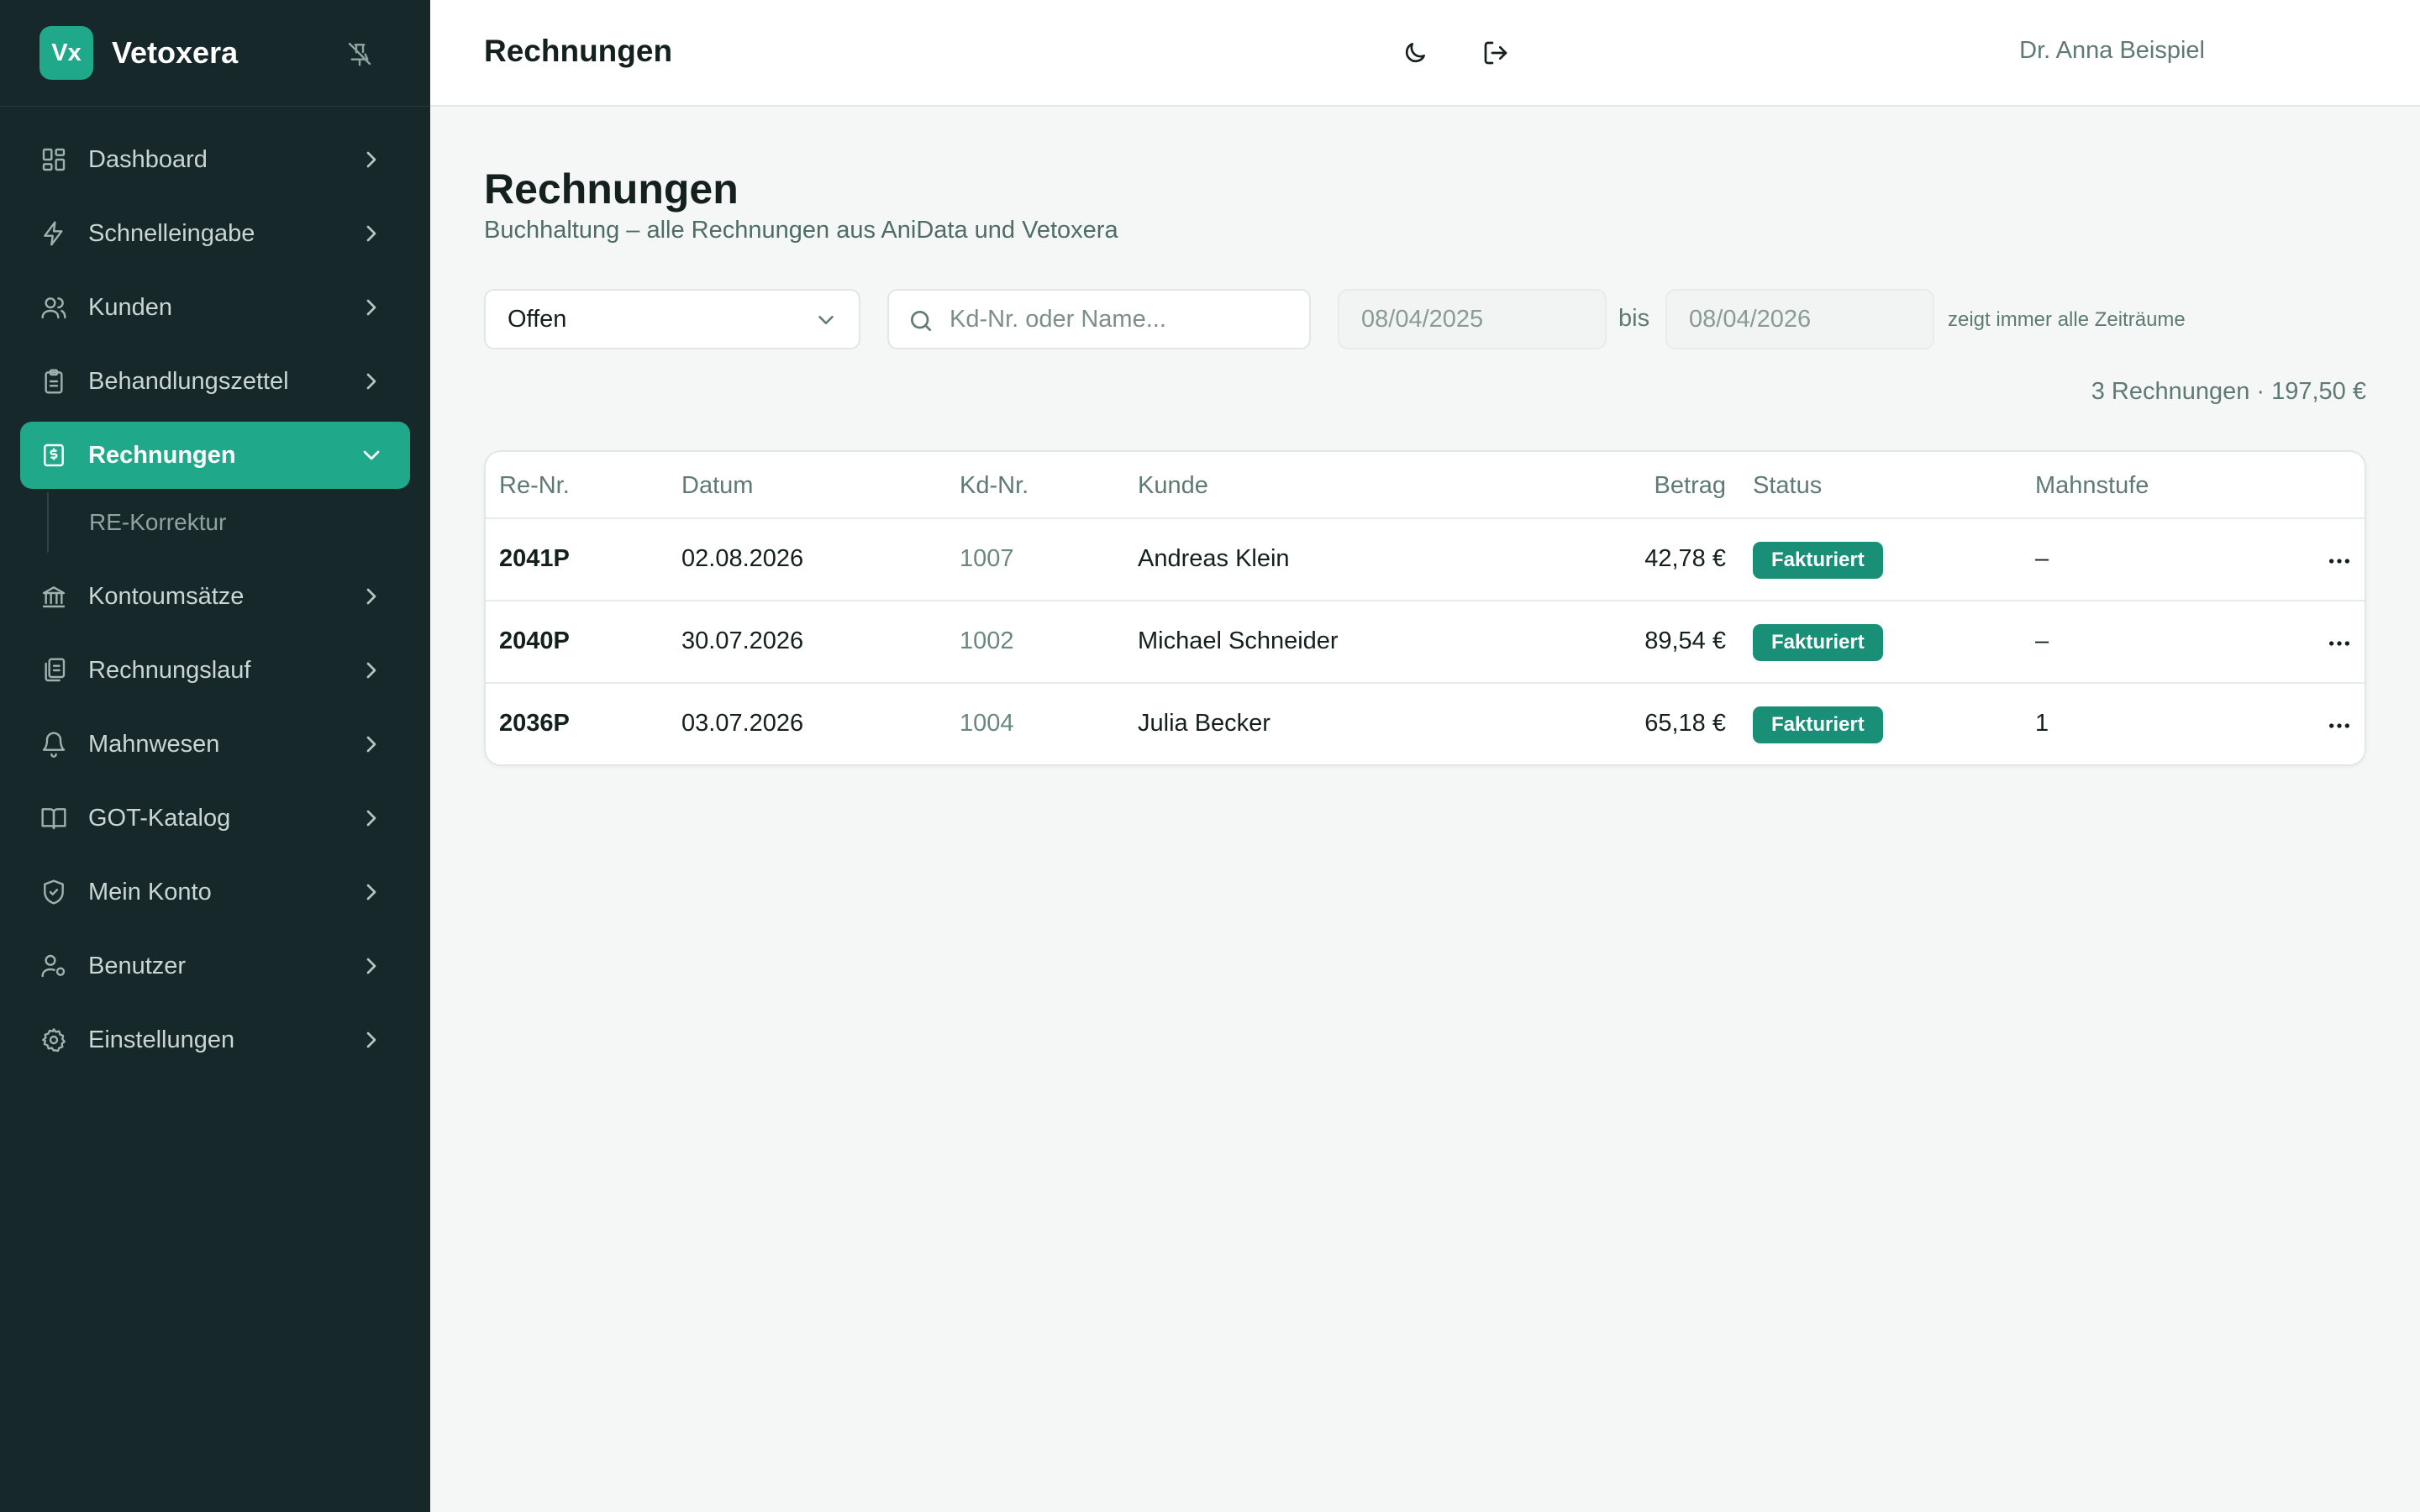 The width and height of the screenshot is (2420, 1512). I want to click on column-header-status: Status, so click(1788, 486).